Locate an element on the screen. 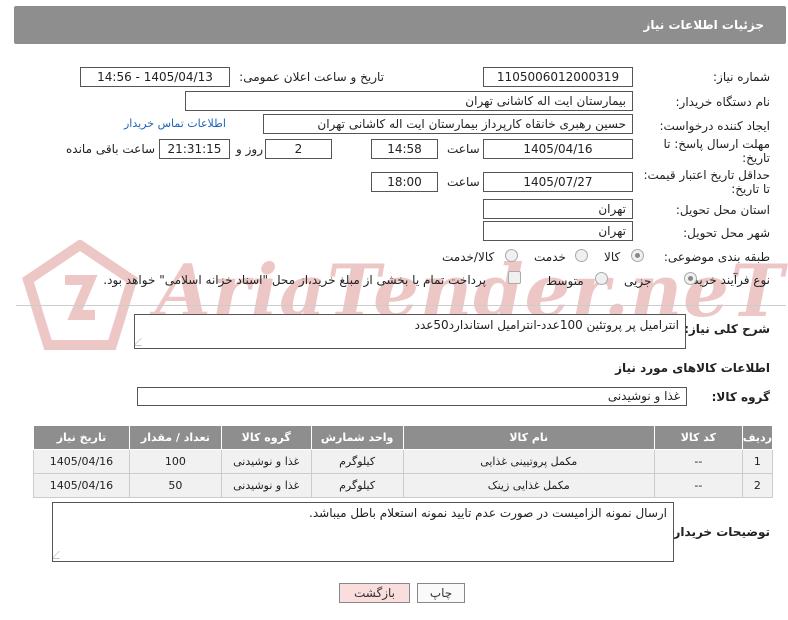 This screenshot has width=788, height=620. validity-time-field: 18:00 is located at coordinates (404, 182).